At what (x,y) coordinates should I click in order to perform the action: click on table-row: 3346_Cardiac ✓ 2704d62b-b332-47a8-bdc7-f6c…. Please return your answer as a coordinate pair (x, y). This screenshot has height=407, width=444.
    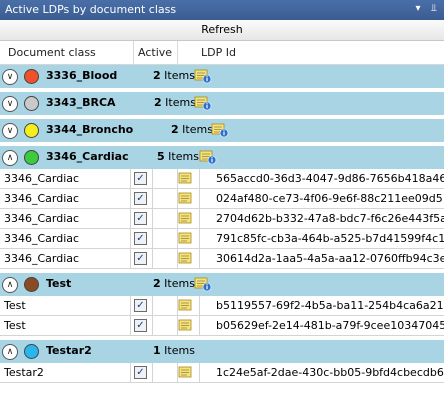
    Looking at the image, I should click on (222, 219).